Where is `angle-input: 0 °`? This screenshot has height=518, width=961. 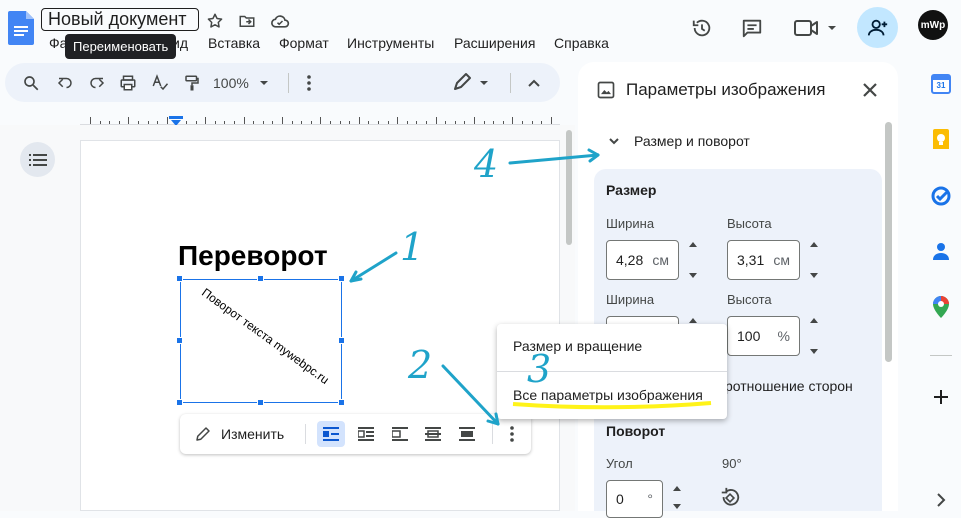
angle-input: 0 ° is located at coordinates (634, 499).